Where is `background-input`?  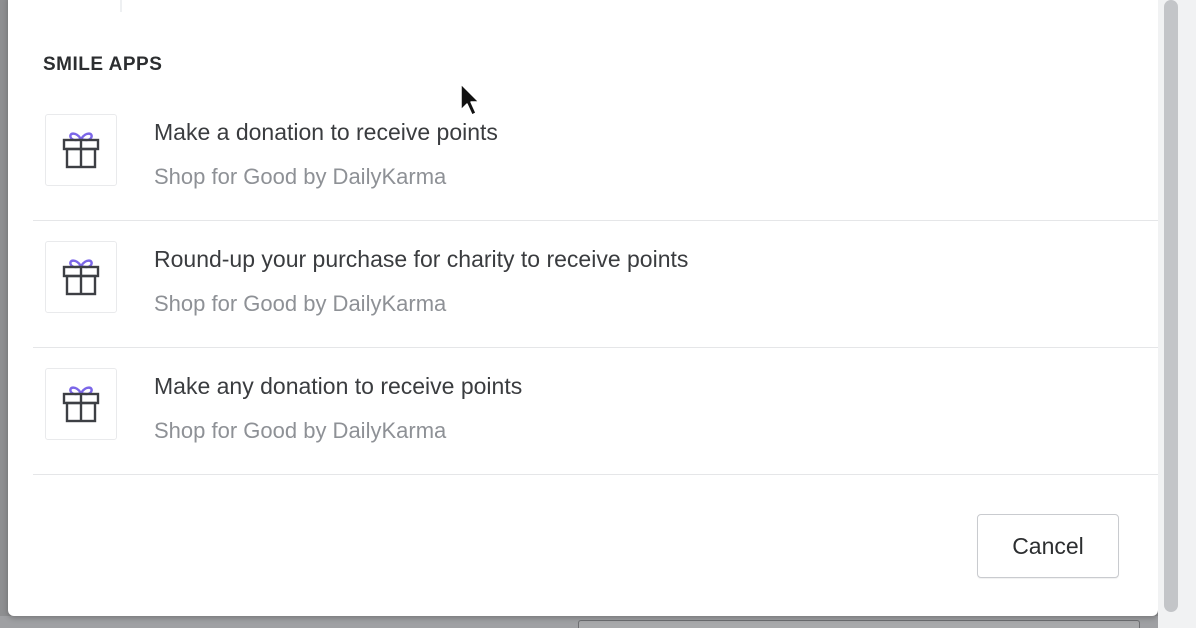
background-input is located at coordinates (859, 624).